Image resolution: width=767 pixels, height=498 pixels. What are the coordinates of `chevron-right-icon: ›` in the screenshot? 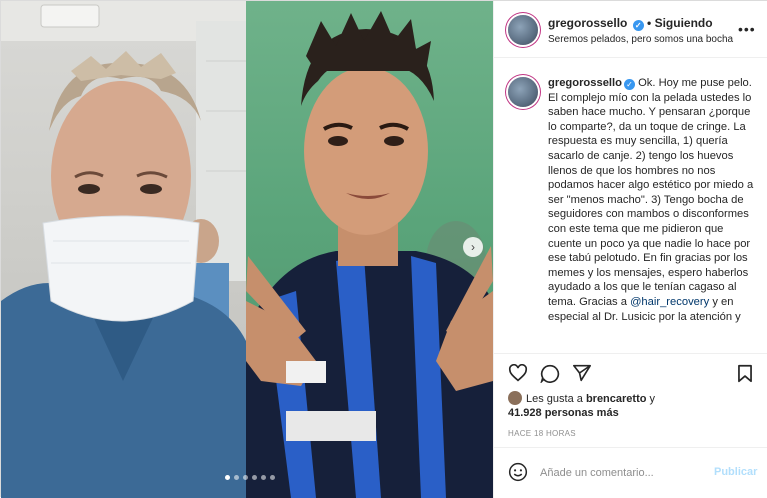 It's located at (473, 247).